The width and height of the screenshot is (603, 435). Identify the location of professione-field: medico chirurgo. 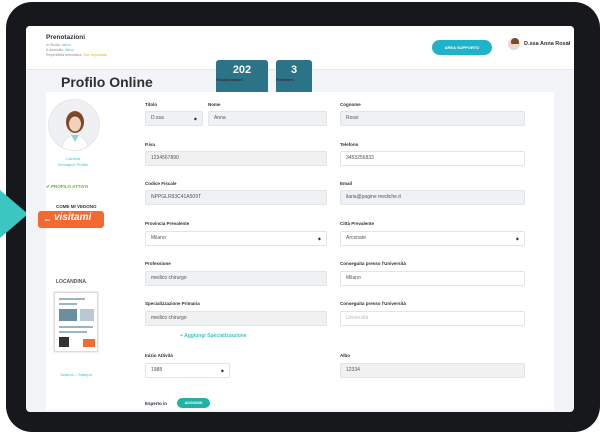
(236, 278).